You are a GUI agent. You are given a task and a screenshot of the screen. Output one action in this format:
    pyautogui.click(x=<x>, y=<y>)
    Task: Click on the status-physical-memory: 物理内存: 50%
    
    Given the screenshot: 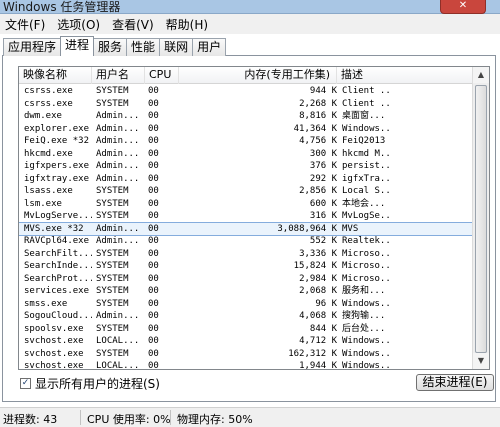 What is the action you would take?
    pyautogui.click(x=215, y=419)
    